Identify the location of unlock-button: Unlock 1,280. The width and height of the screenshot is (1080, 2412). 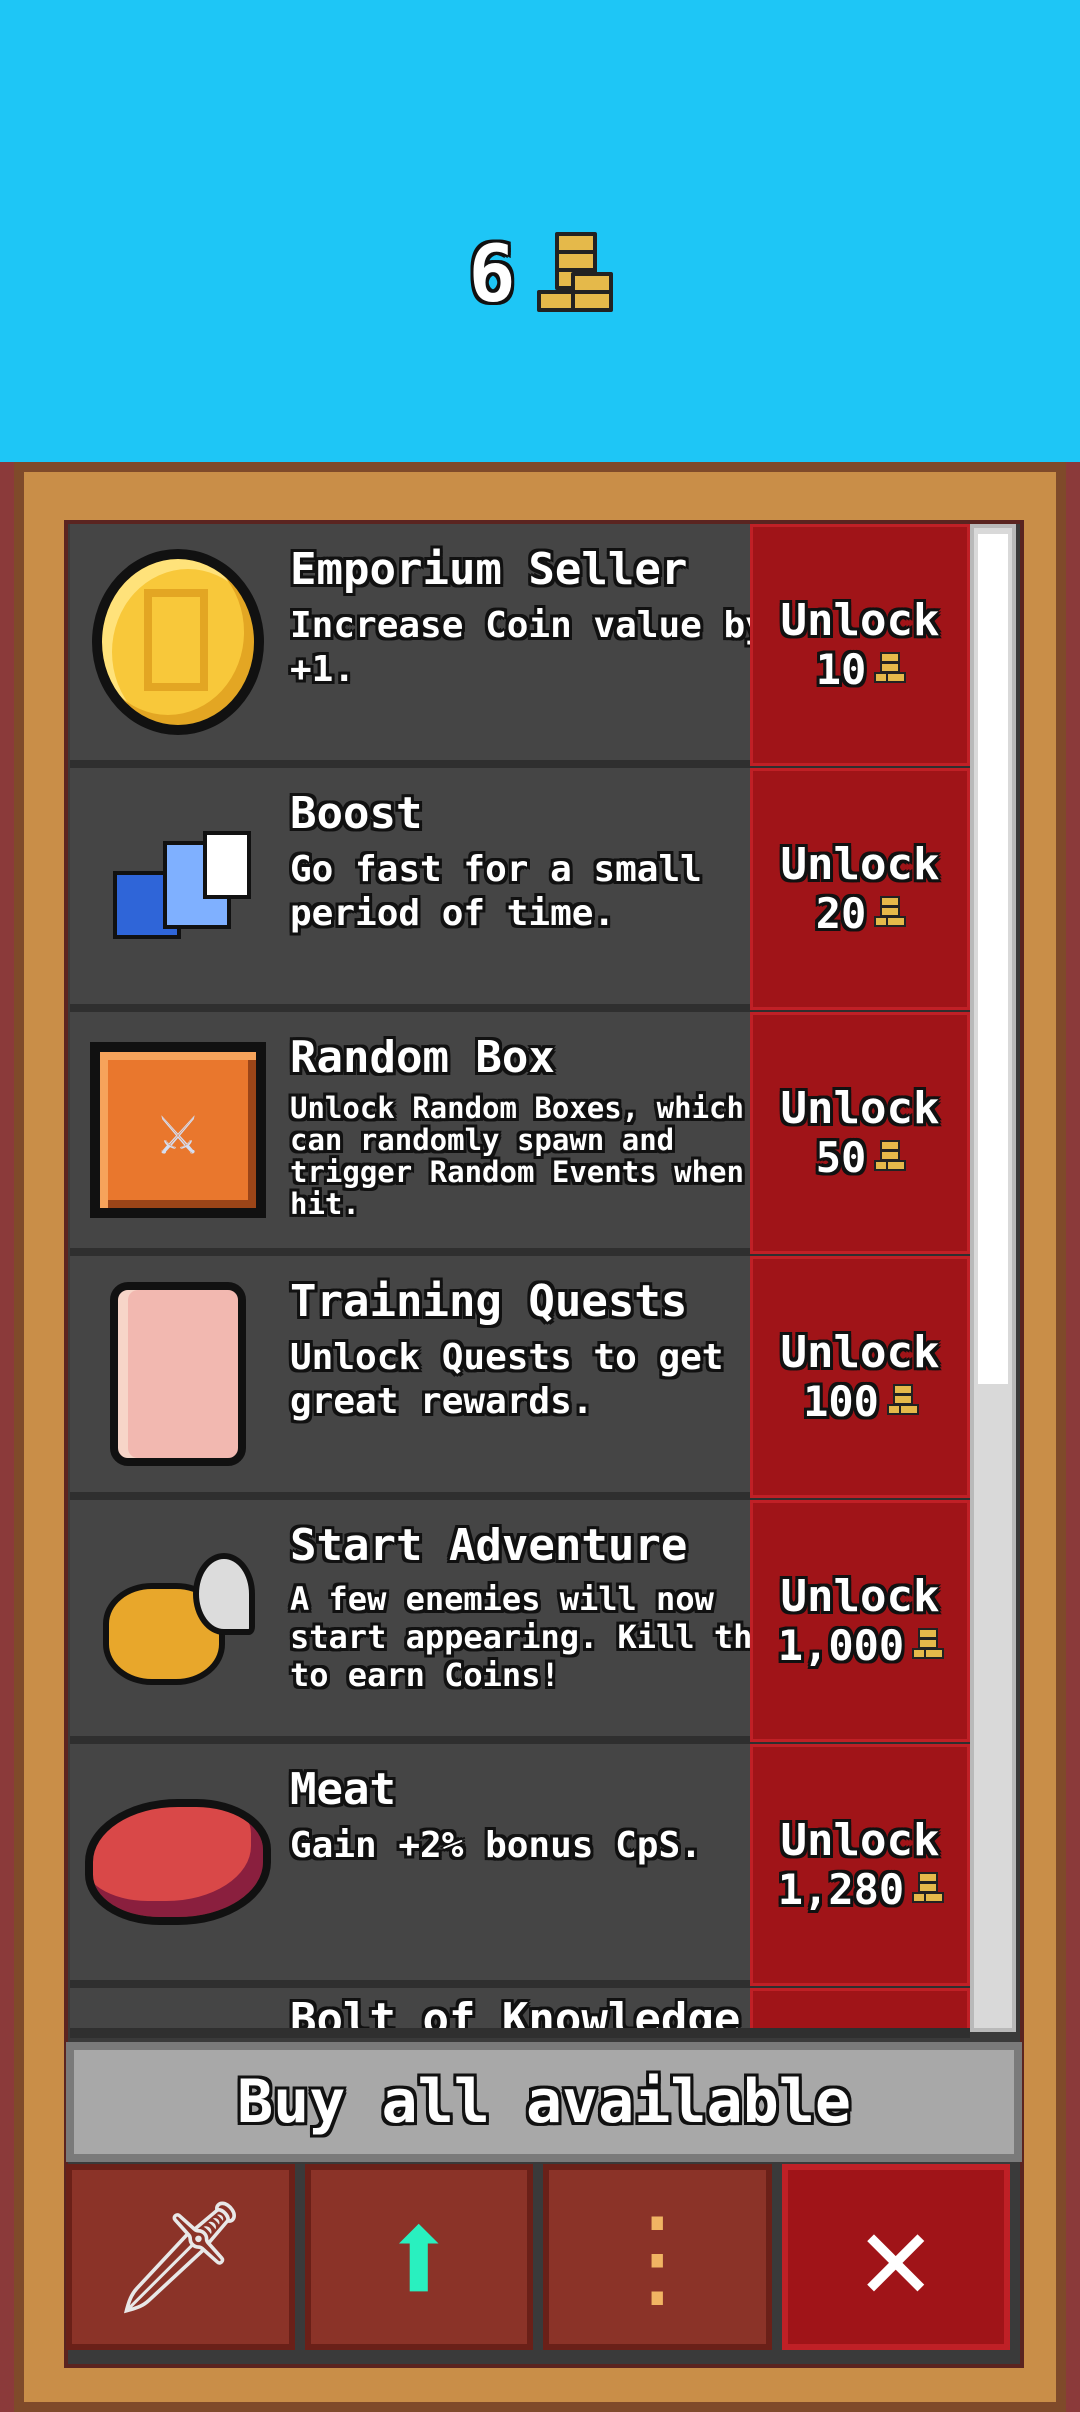
(860, 1865).